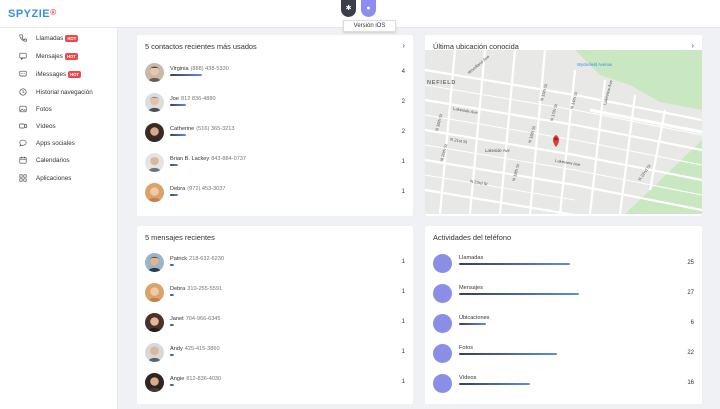  What do you see at coordinates (201, 46) in the screenshot?
I see `card-title: 5 contactos recientes más usados` at bounding box center [201, 46].